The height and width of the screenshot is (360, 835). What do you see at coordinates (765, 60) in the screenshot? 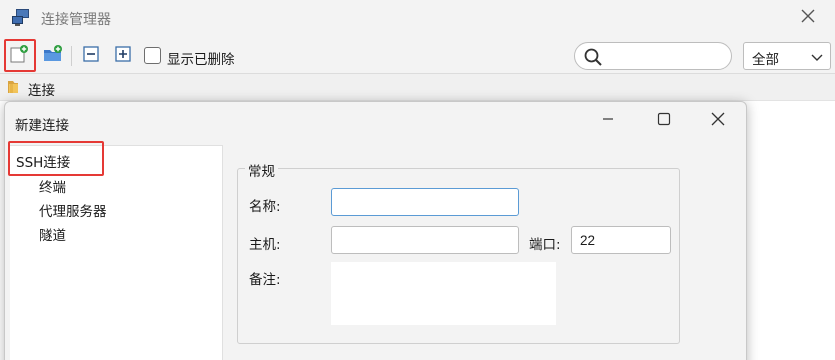
I see `filter-selected-value: 全部` at bounding box center [765, 60].